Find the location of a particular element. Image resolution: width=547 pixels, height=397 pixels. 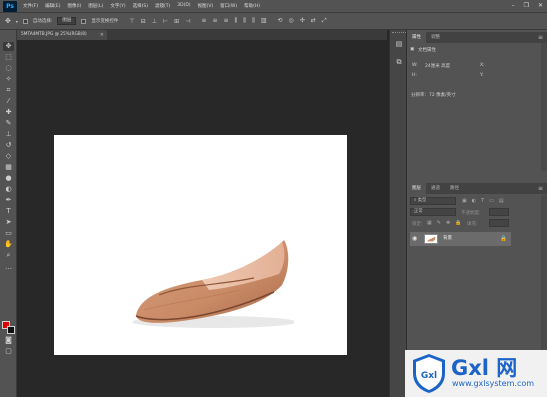

auto-select-checkbox is located at coordinates (25, 21).